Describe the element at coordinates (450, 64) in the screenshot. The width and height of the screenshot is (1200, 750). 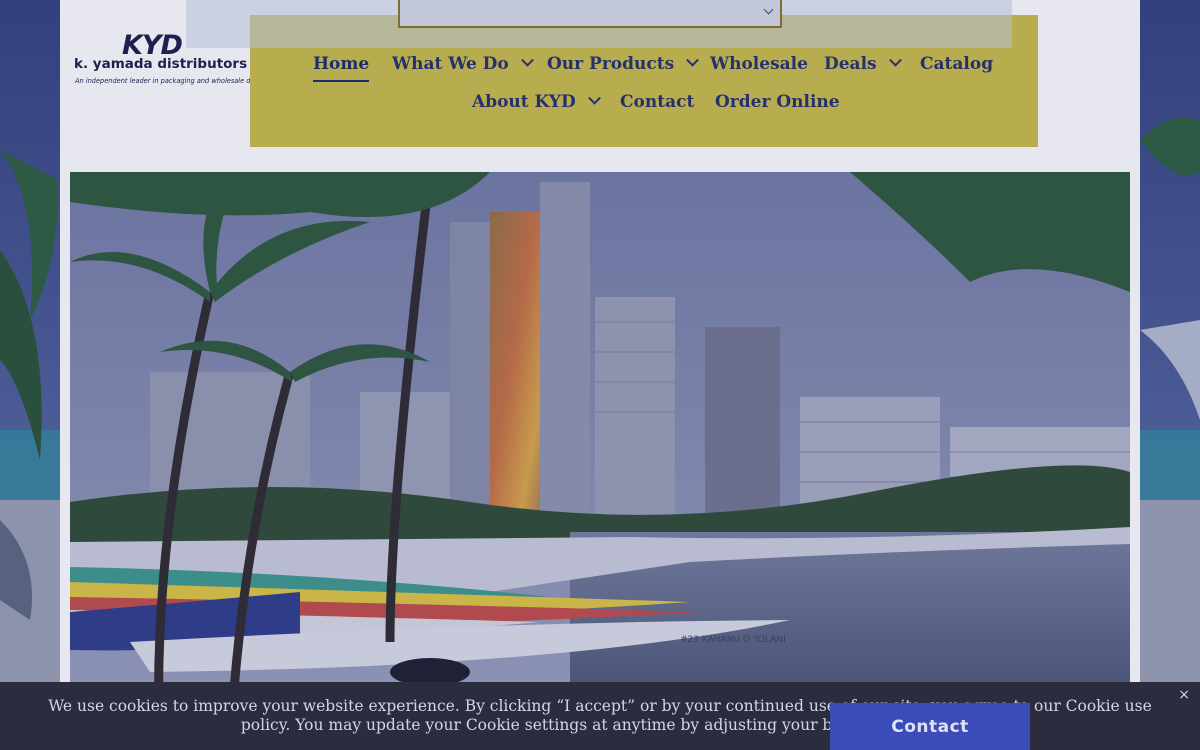
I see `nav-item-label: What We Do` at that location.